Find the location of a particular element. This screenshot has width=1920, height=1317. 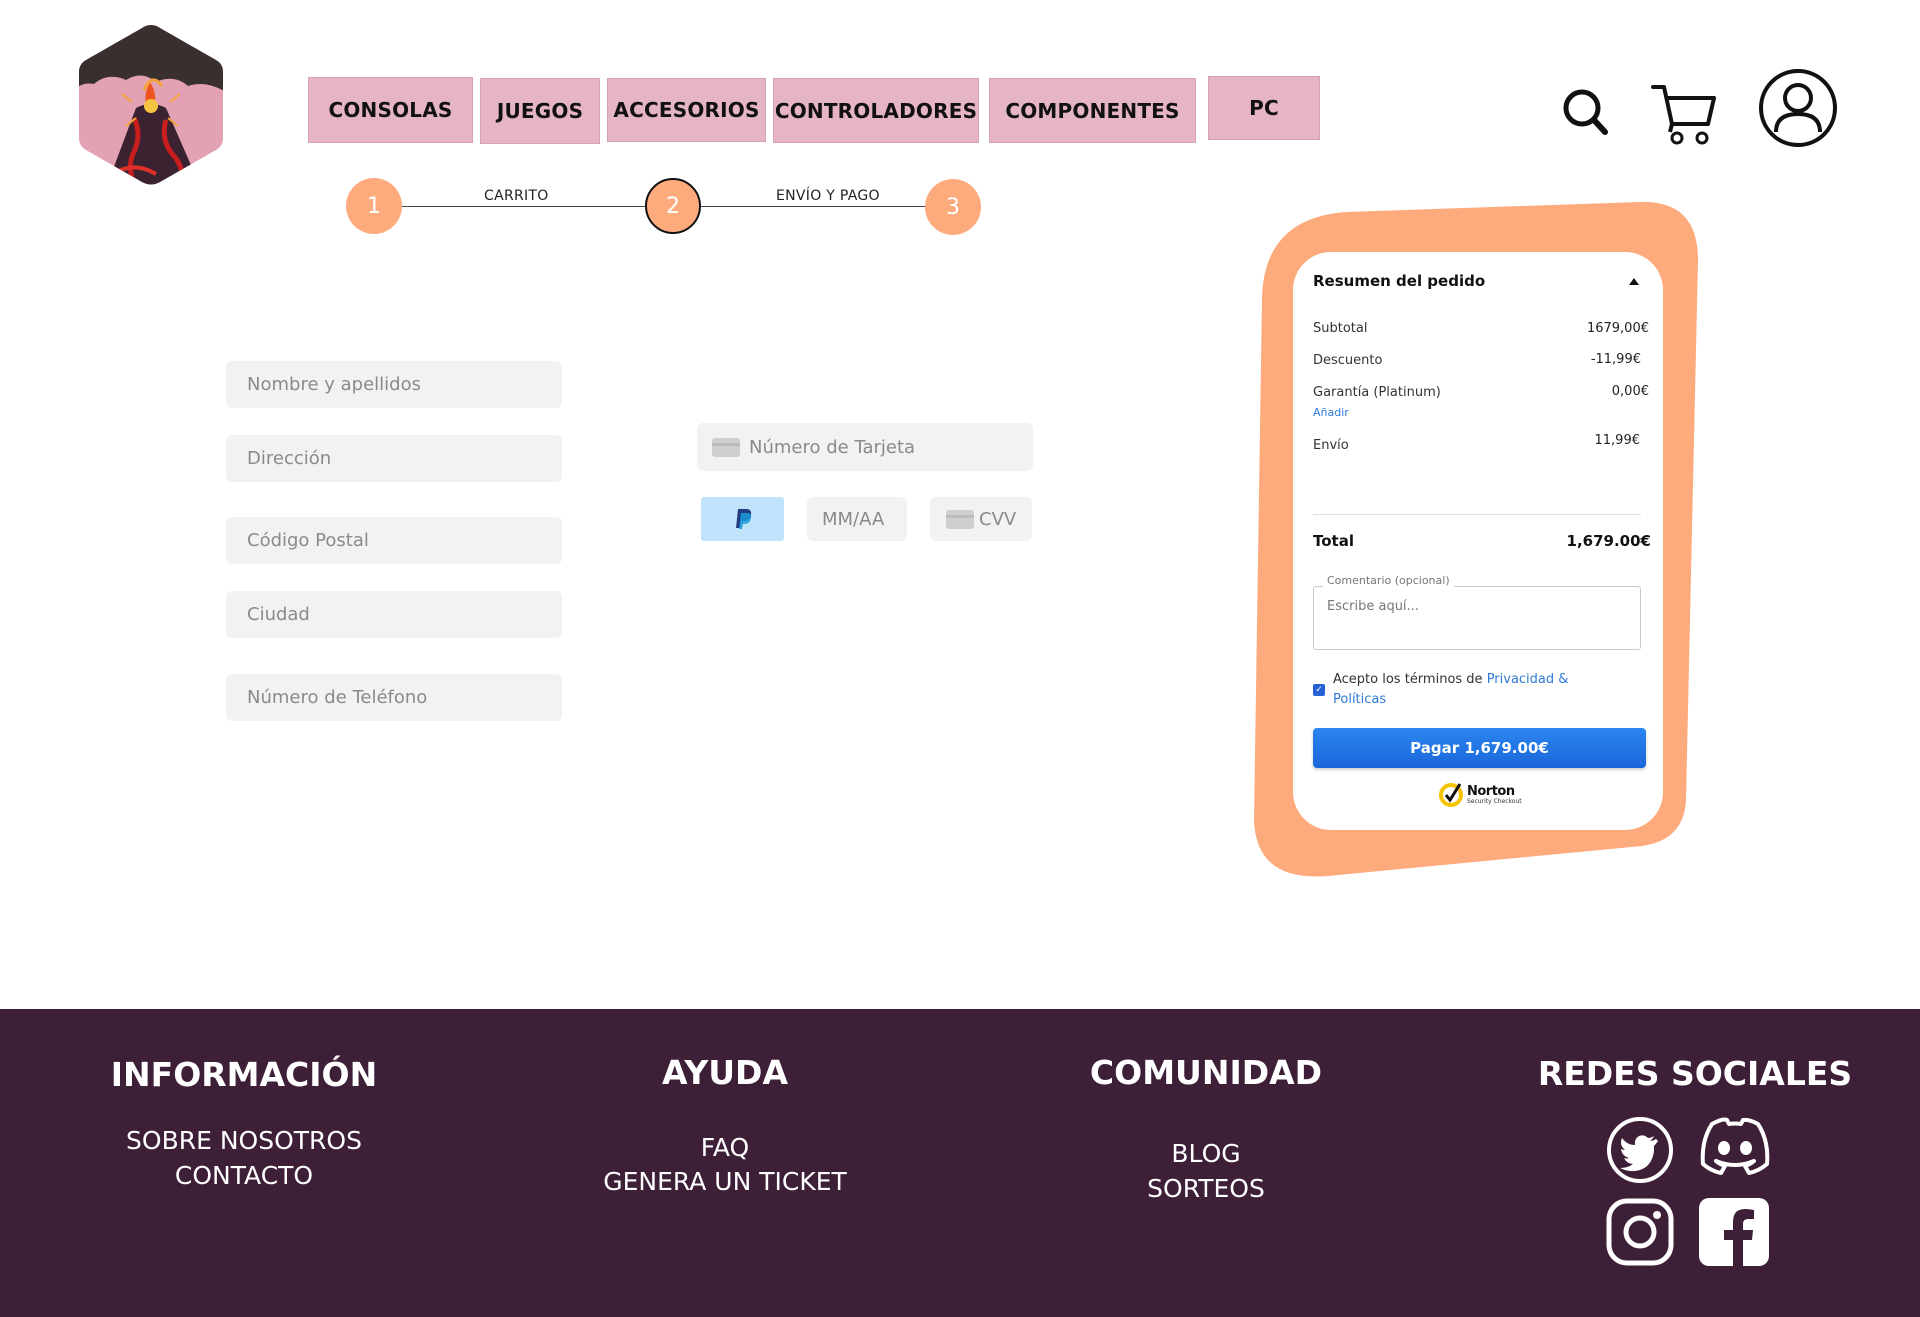

footer-info-title: INFORMACIÓN is located at coordinates (244, 1074).